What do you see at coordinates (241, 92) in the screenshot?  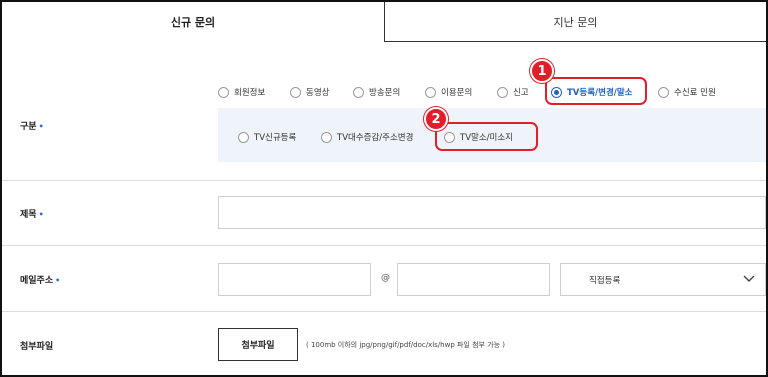 I see `radio-member-info: 회원정보` at bounding box center [241, 92].